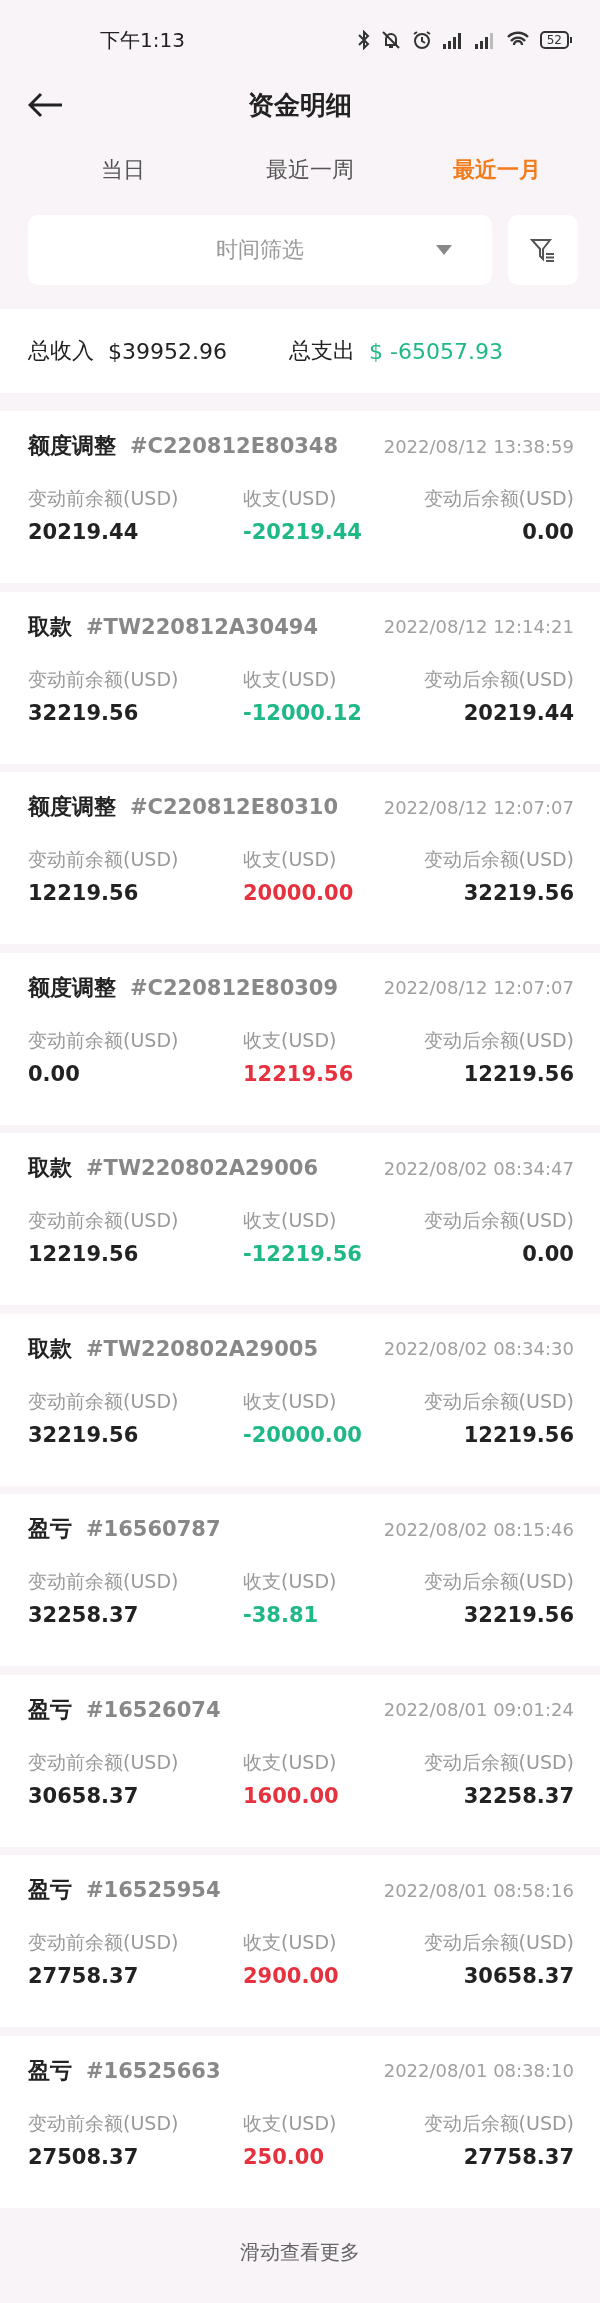 This screenshot has height=2303, width=600. Describe the element at coordinates (303, 1254) in the screenshot. I see `amount-value: -12219.56` at that location.